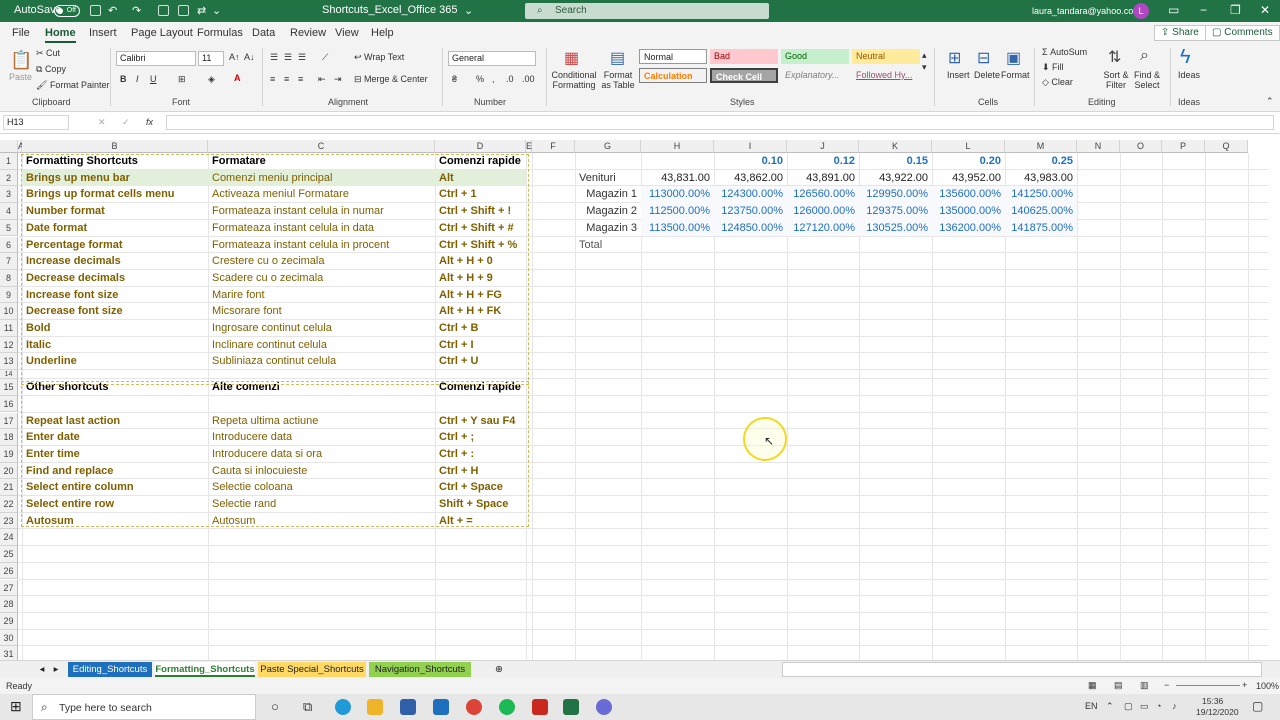 Image resolution: width=1280 pixels, height=720 pixels. What do you see at coordinates (9, 146) in the screenshot?
I see `select-all-corner` at bounding box center [9, 146].